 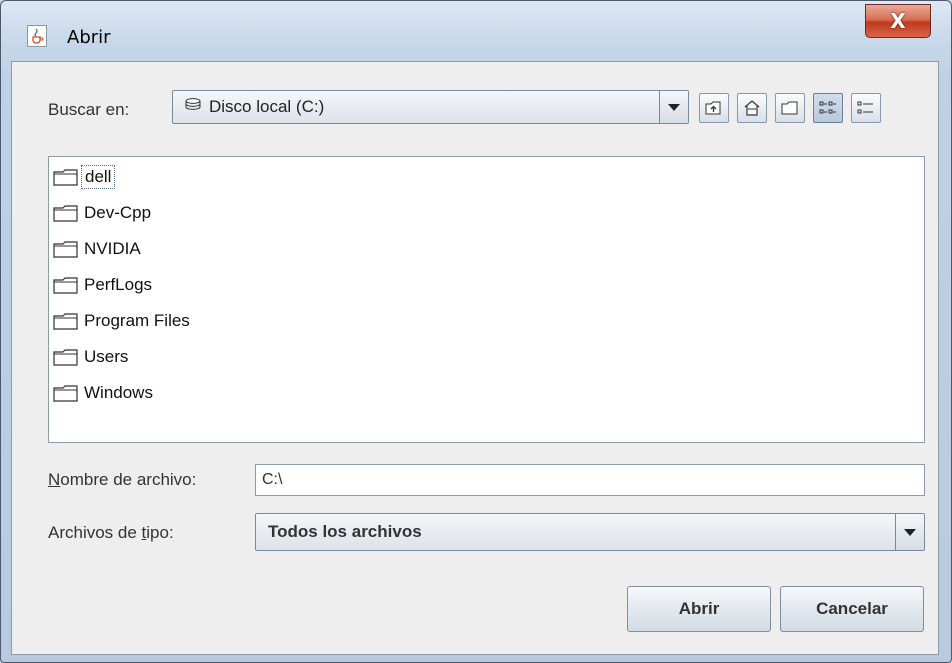 I want to click on file-name: Dev-Cpp, so click(x=118, y=212).